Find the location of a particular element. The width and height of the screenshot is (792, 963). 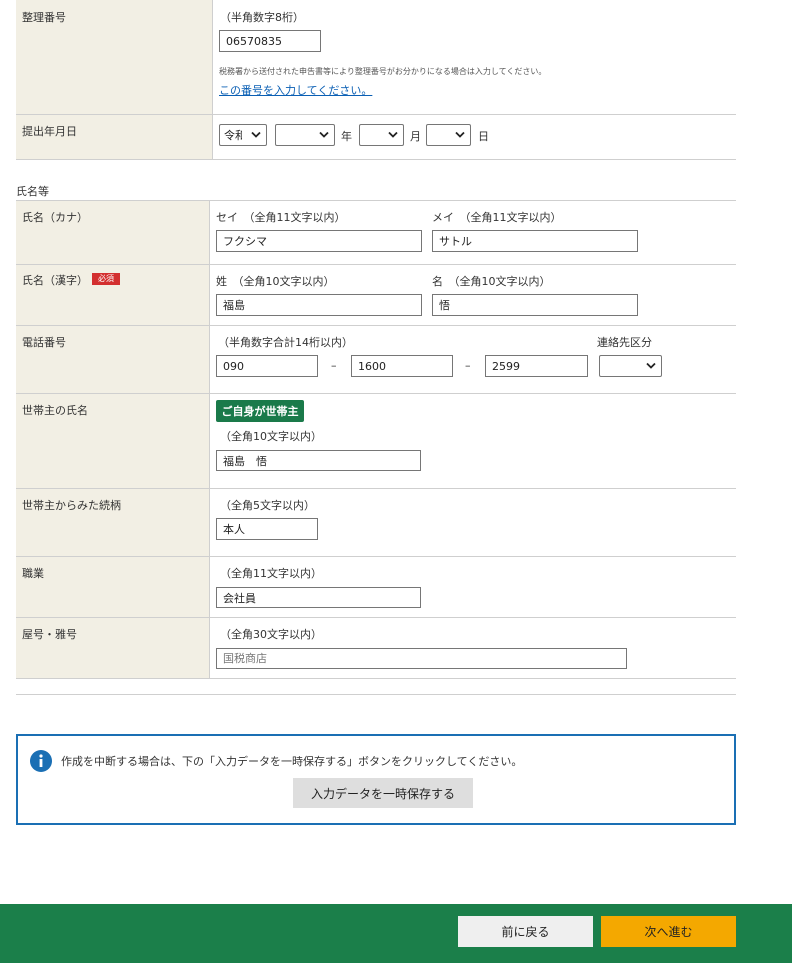

phone-label: 電話番号 is located at coordinates (44, 342).